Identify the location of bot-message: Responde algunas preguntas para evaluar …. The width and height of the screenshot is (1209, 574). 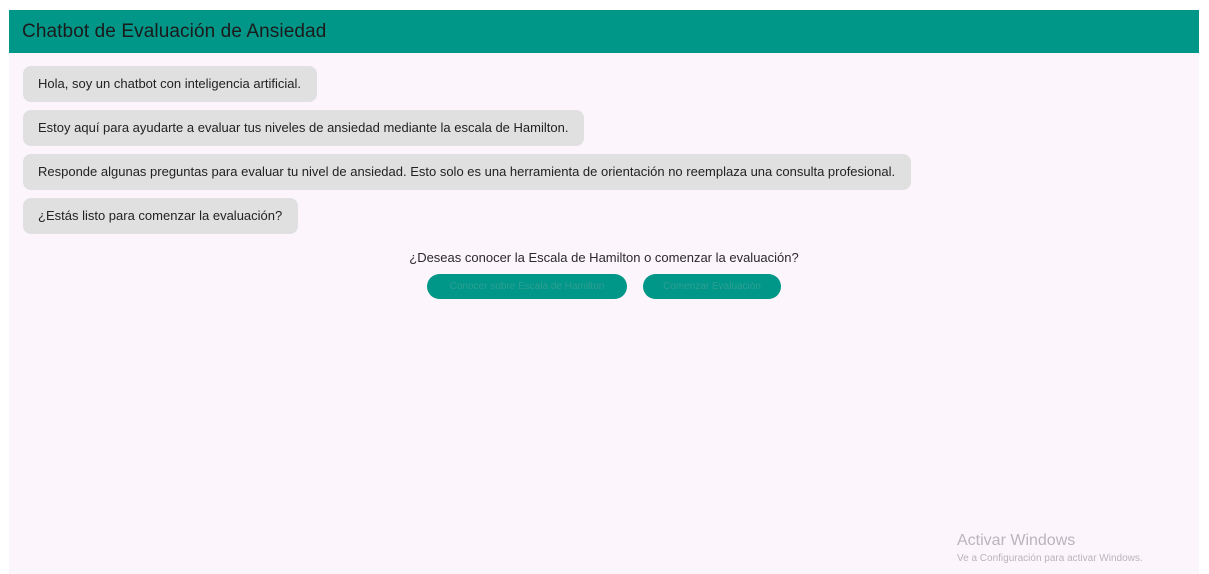
(467, 172).